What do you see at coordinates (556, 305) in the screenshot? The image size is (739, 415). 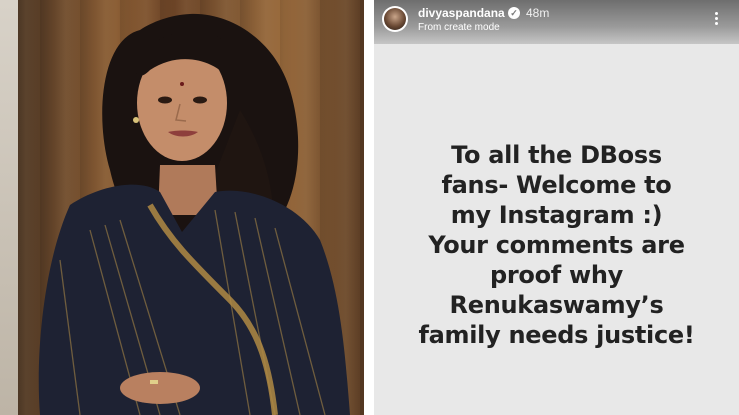 I see `story-line: Renukaswamy’s` at bounding box center [556, 305].